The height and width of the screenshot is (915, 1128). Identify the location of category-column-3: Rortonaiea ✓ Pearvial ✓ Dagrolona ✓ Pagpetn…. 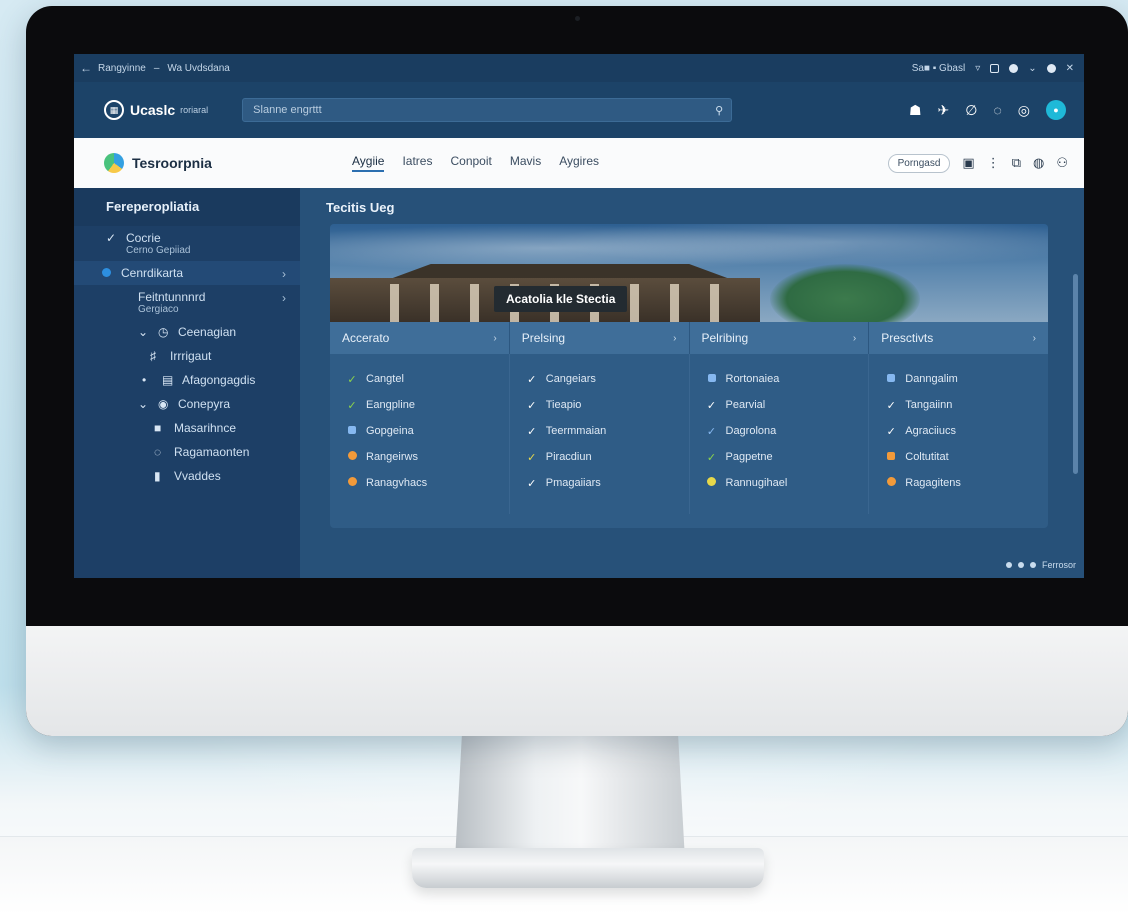
(780, 434).